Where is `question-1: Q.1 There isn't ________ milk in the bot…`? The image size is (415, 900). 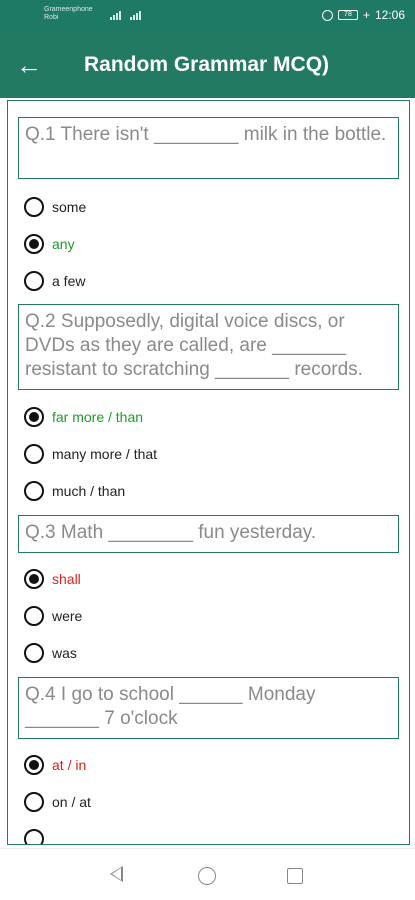 question-1: Q.1 There isn't ________ milk in the bot… is located at coordinates (208, 148).